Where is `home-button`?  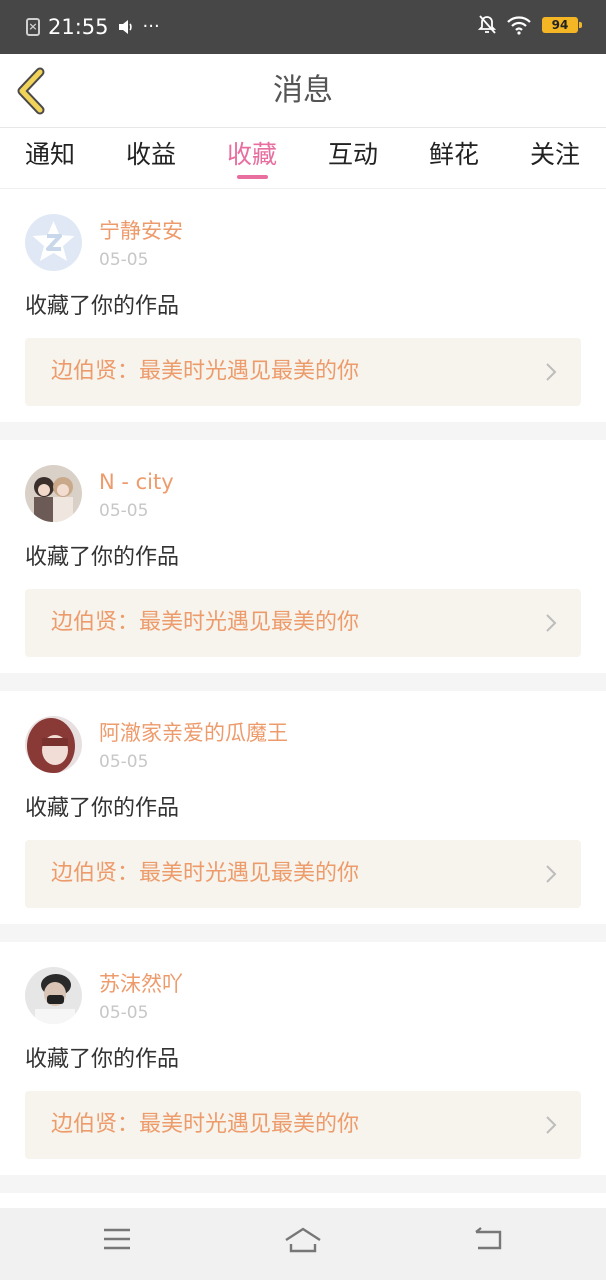
home-button is located at coordinates (303, 1242).